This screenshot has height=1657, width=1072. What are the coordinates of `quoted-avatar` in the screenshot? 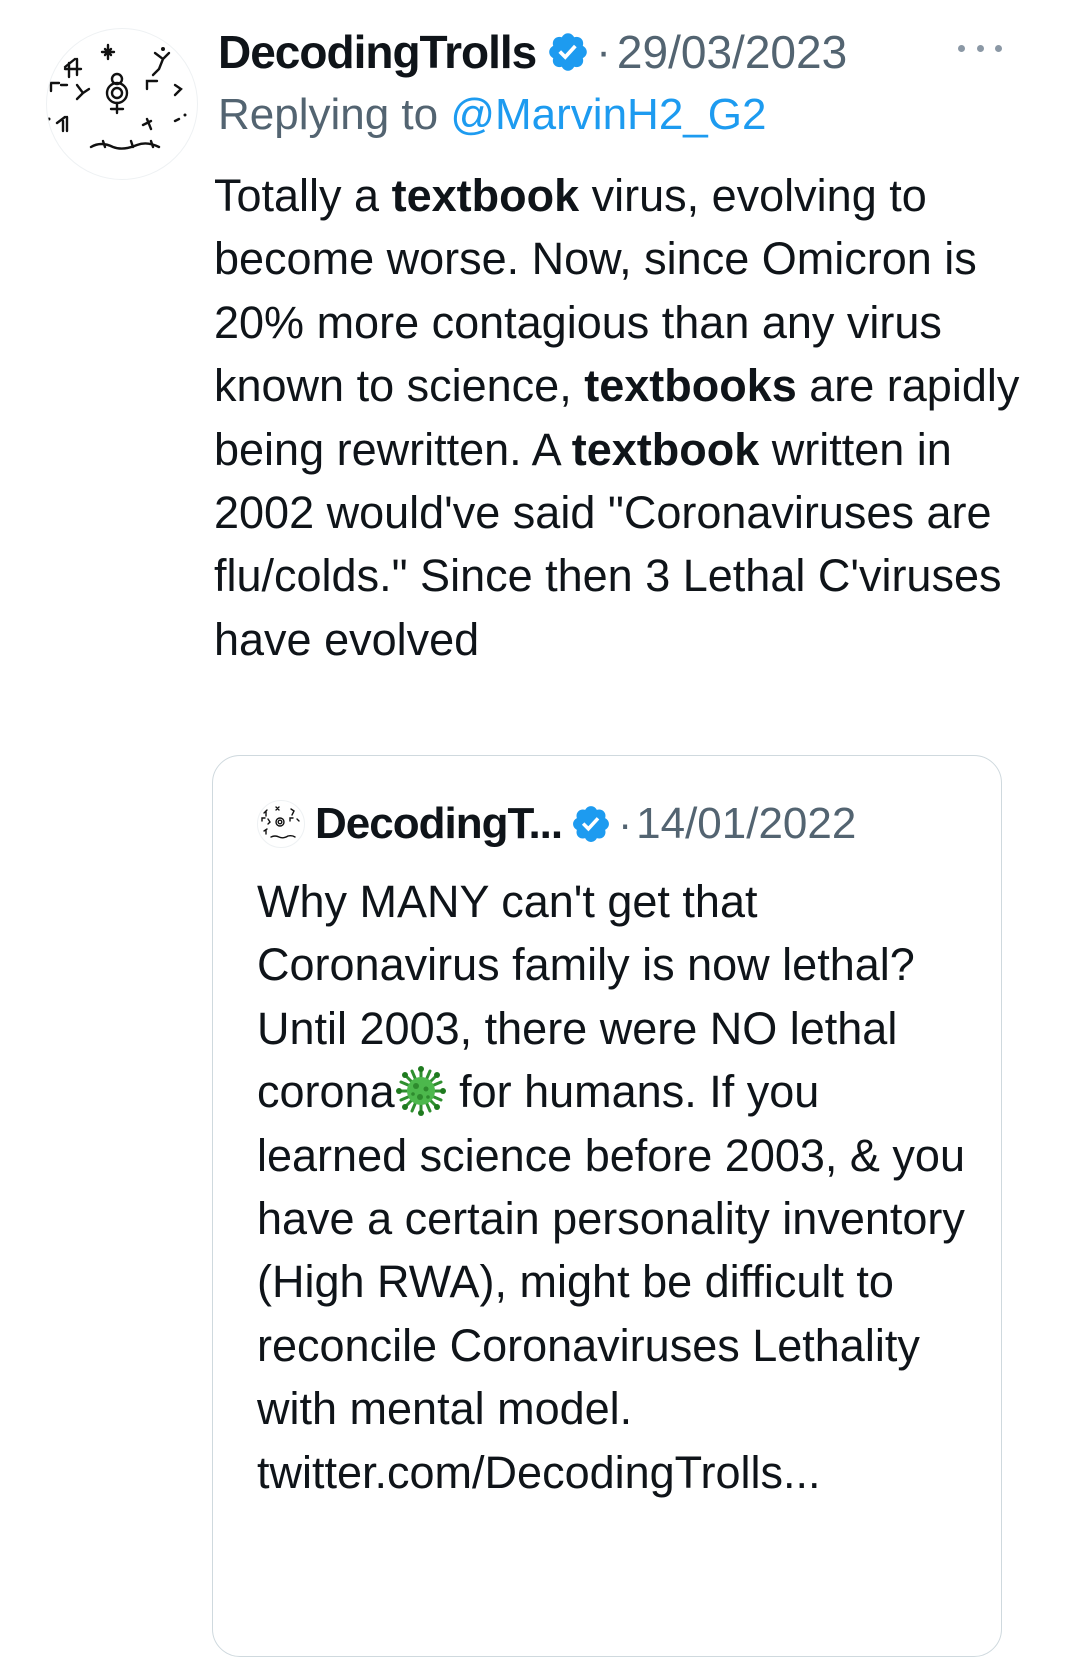 It's located at (281, 824).